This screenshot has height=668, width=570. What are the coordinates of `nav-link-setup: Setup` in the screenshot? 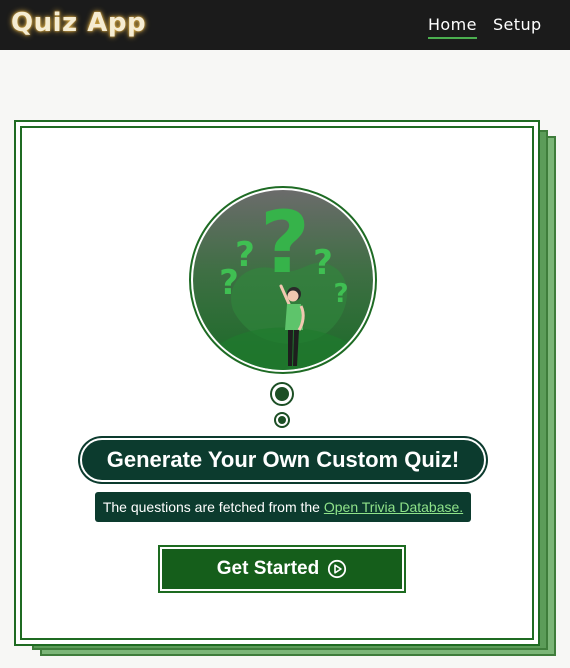 It's located at (517, 24).